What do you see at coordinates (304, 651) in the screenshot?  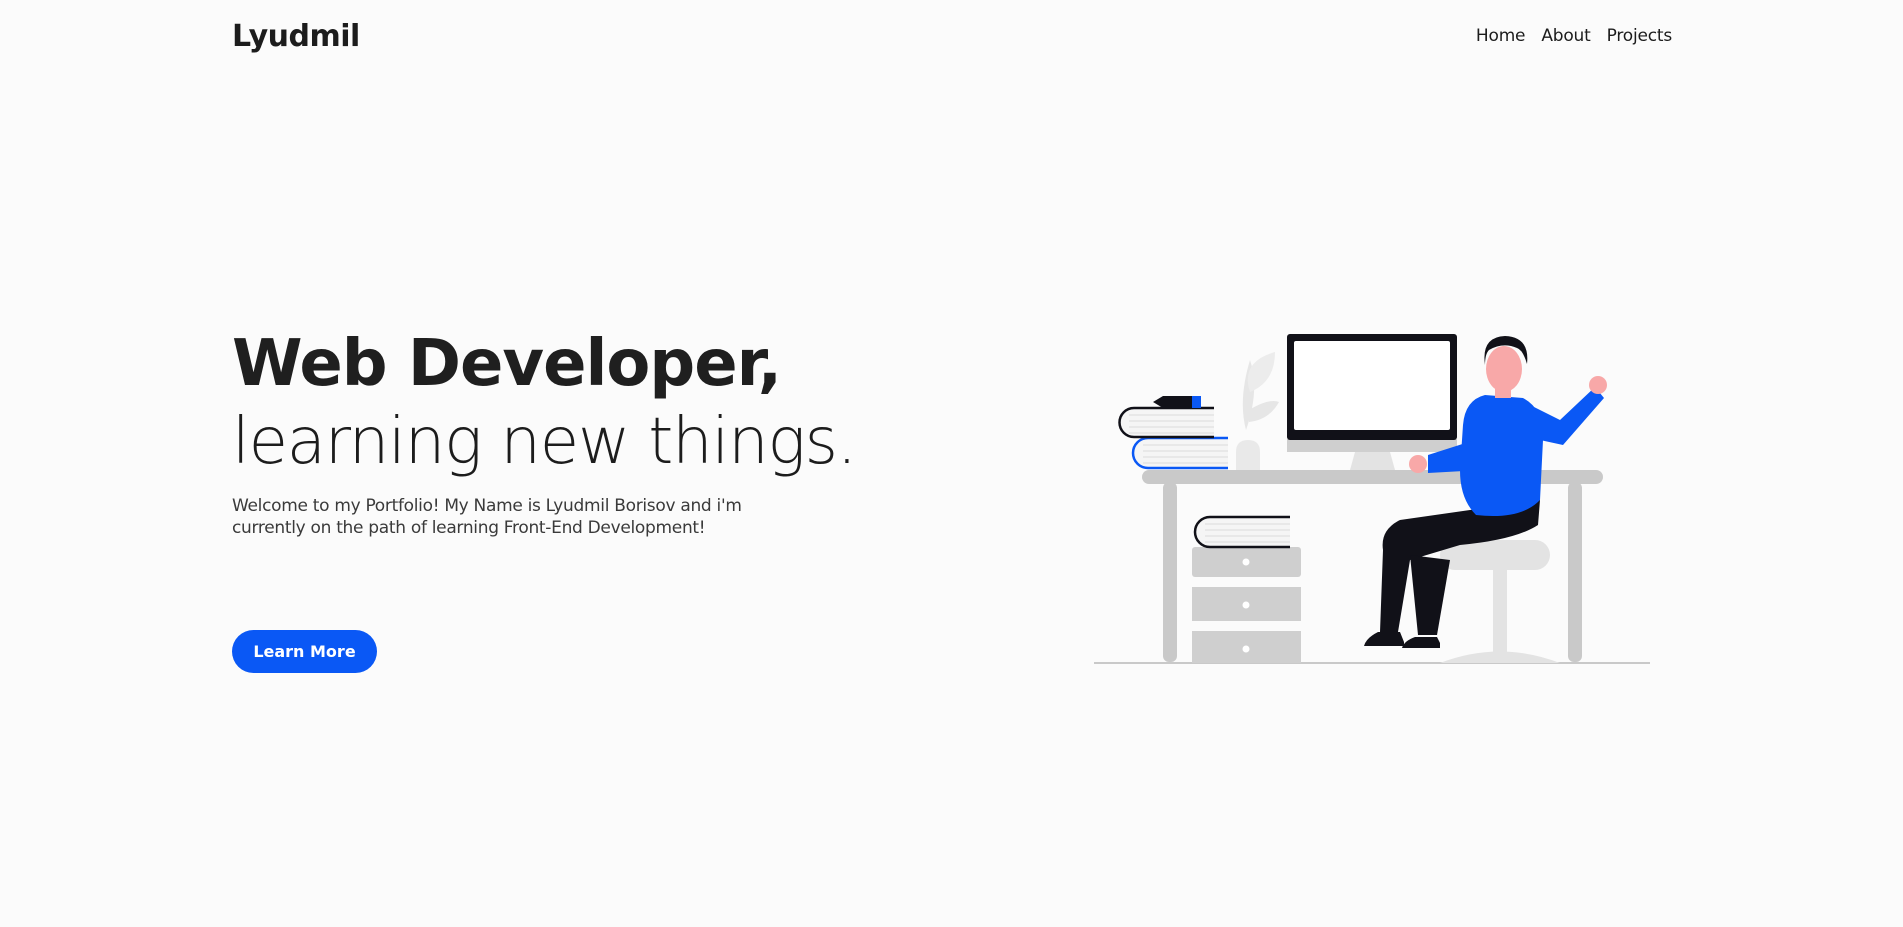 I see `learn-more-button: Learn More` at bounding box center [304, 651].